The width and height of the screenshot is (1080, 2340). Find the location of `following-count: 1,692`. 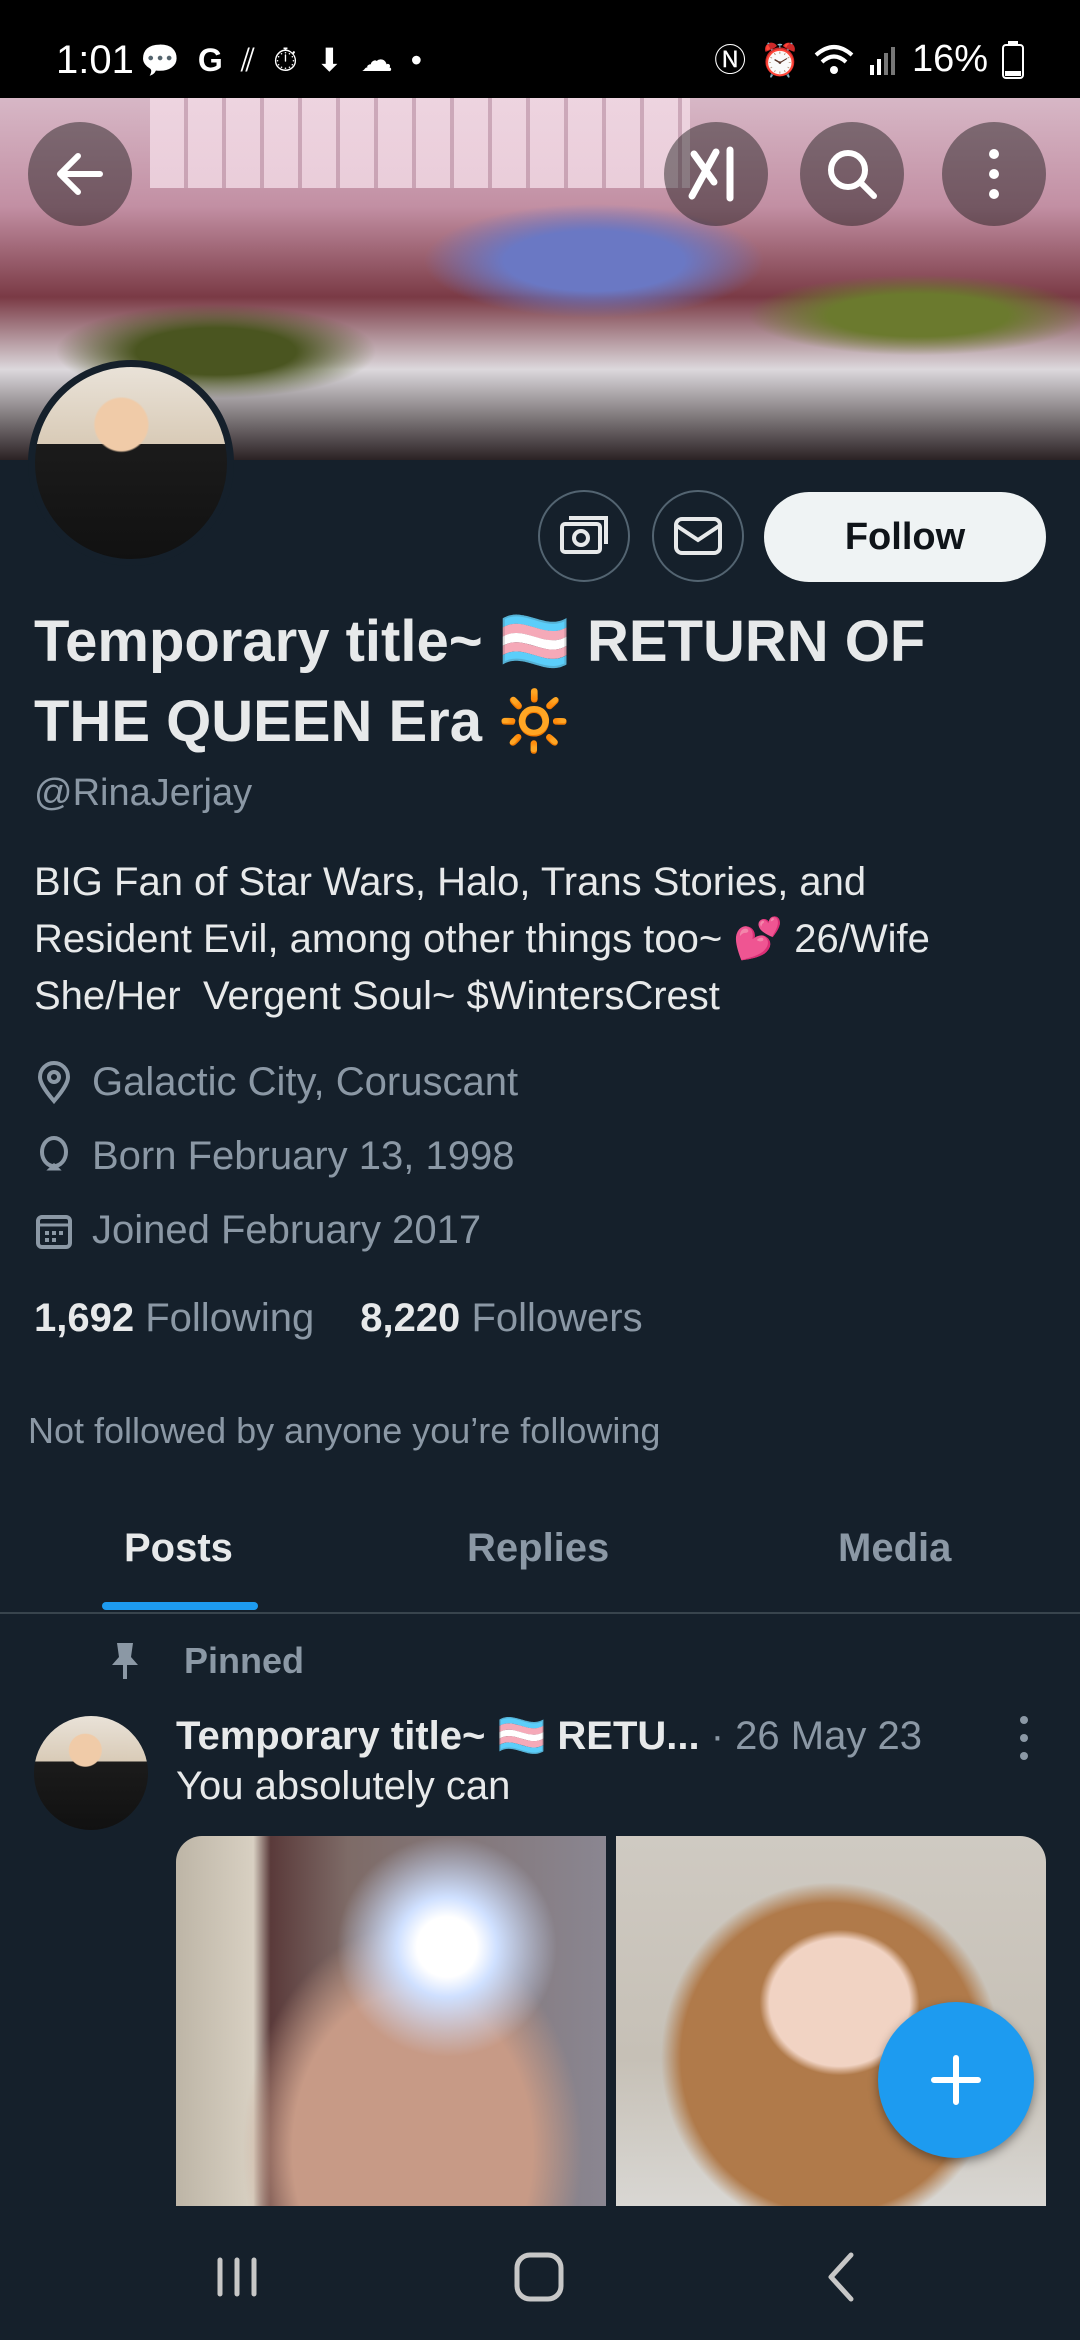

following-count: 1,692 is located at coordinates (84, 1318).